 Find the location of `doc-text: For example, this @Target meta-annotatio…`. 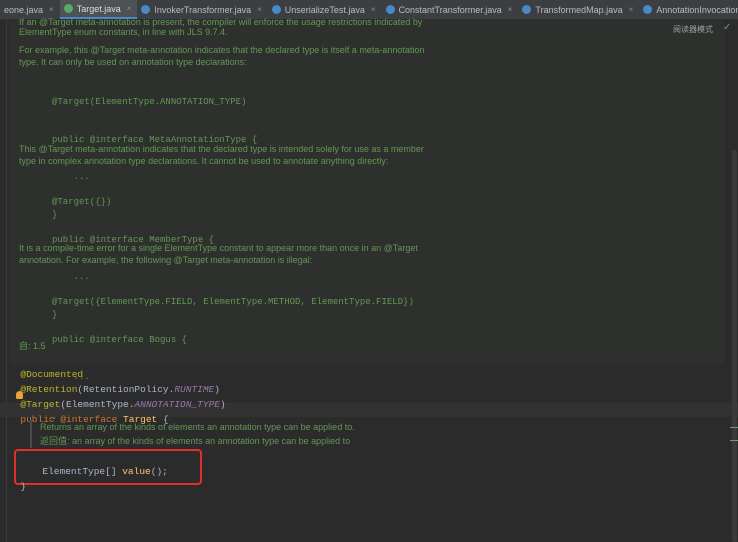

doc-text: For example, this @Target meta-annotatio… is located at coordinates (222, 50).